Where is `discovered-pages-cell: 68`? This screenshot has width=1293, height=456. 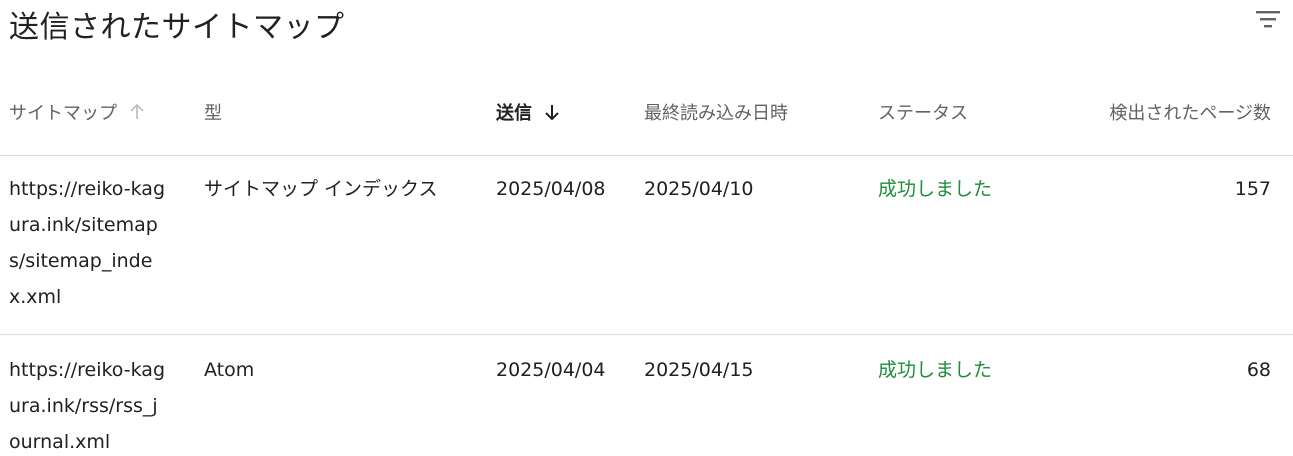
discovered-pages-cell: 68 is located at coordinates (1258, 370).